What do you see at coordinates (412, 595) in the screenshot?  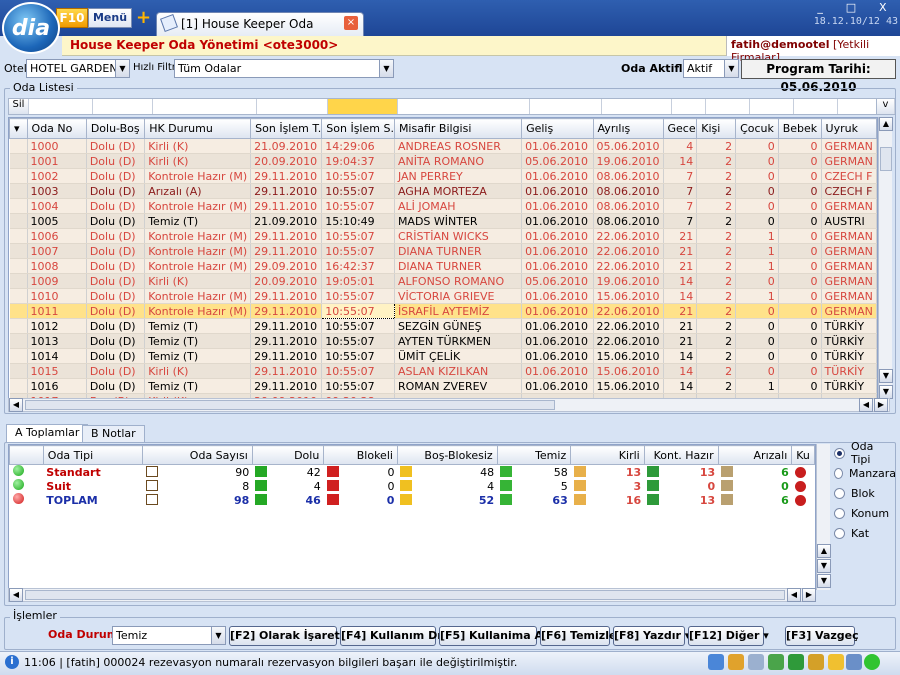 I see `summary-hscroll: ◀ ◀ ▶` at bounding box center [412, 595].